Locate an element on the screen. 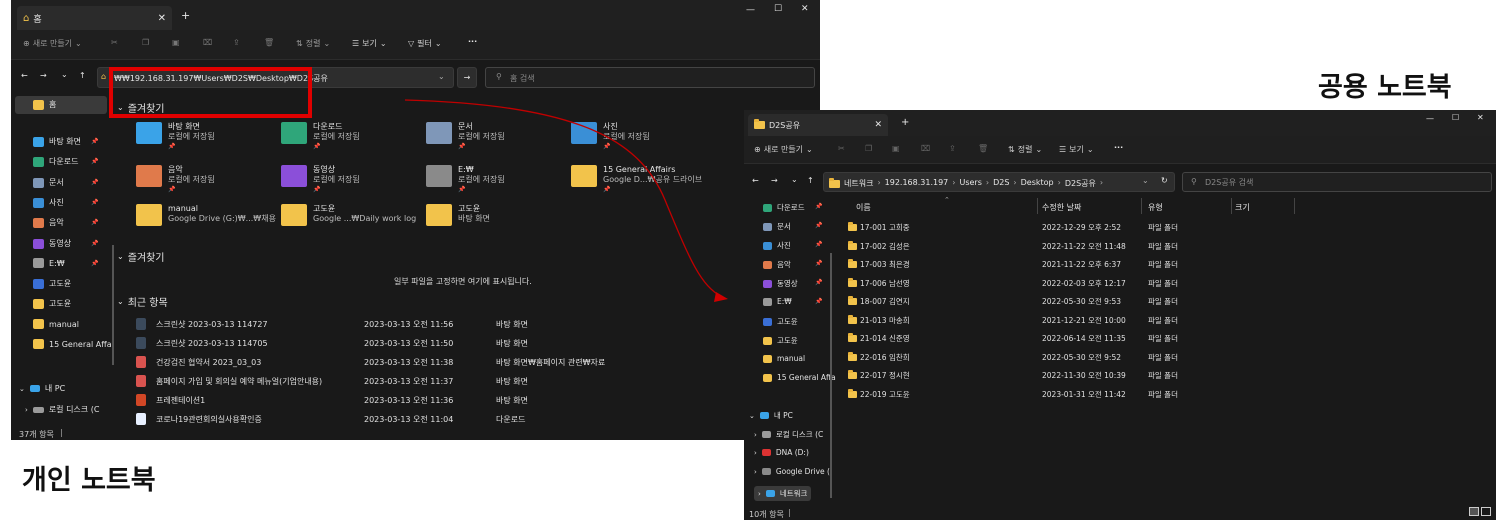  file-row: 17-006 남선영 2022-02-03 오후 12:17 파일 폴더 is located at coordinates (1114, 283).